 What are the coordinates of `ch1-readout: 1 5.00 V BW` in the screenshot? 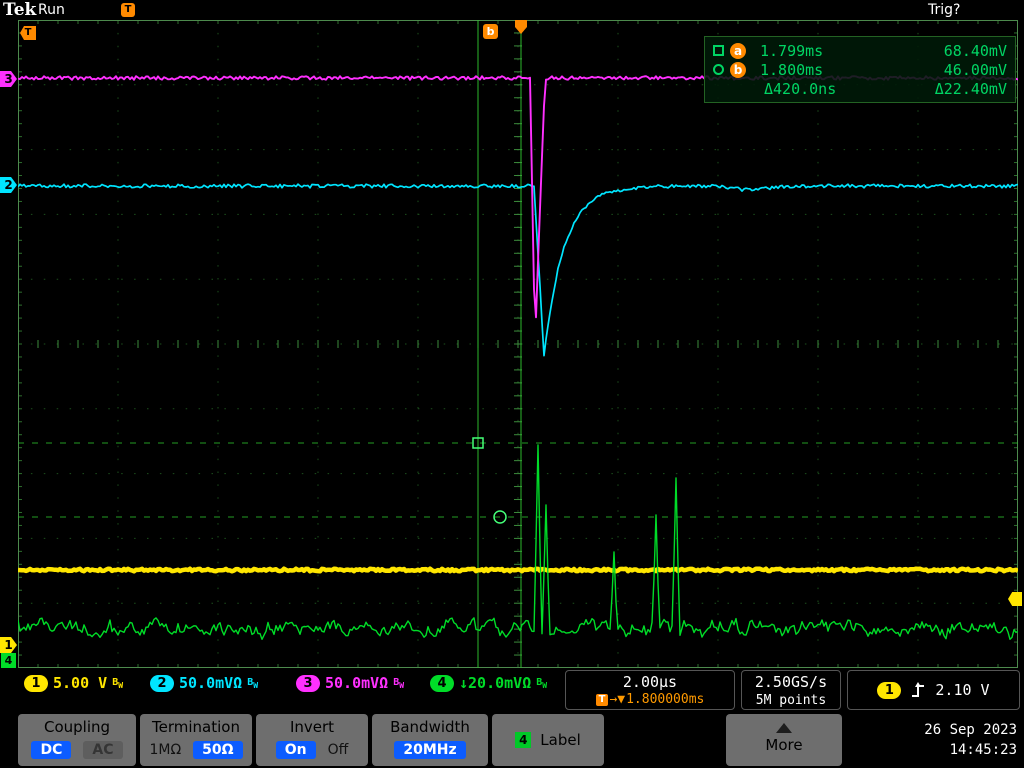 It's located at (73, 683).